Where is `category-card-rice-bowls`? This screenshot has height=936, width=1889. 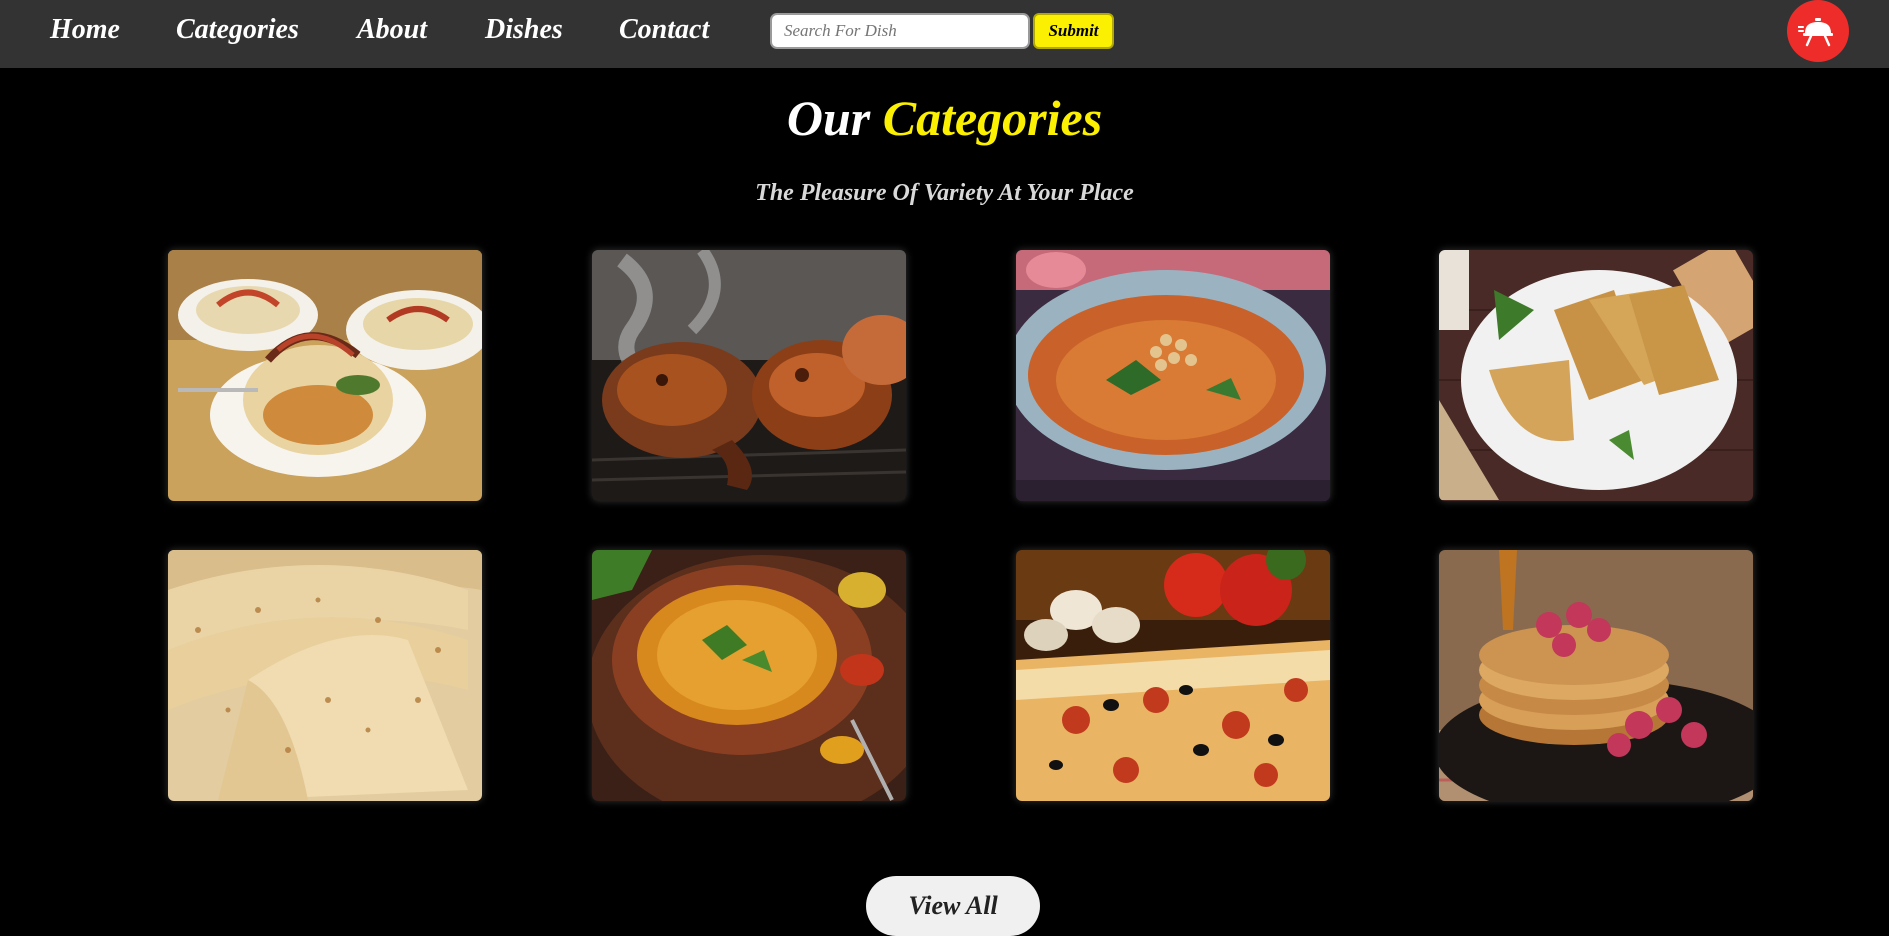 category-card-rice-bowls is located at coordinates (325, 375).